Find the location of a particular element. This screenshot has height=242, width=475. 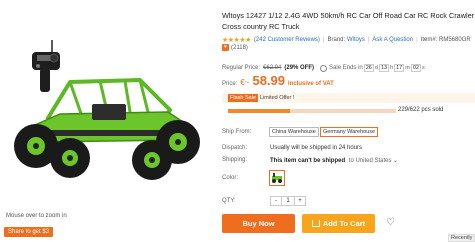

ship-from-label: Ship From: is located at coordinates (237, 132).